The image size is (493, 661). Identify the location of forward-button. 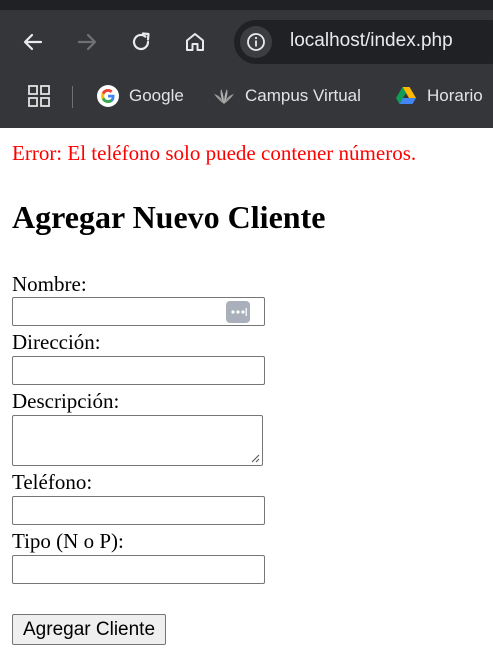
(87, 42).